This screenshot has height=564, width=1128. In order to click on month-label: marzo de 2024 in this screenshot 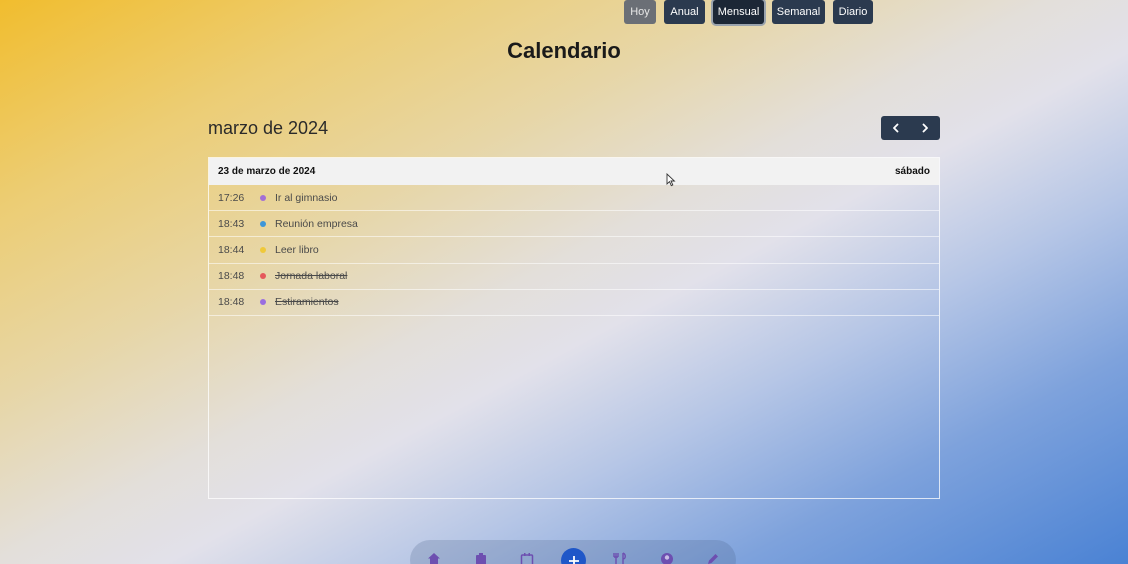, I will do `click(268, 128)`.